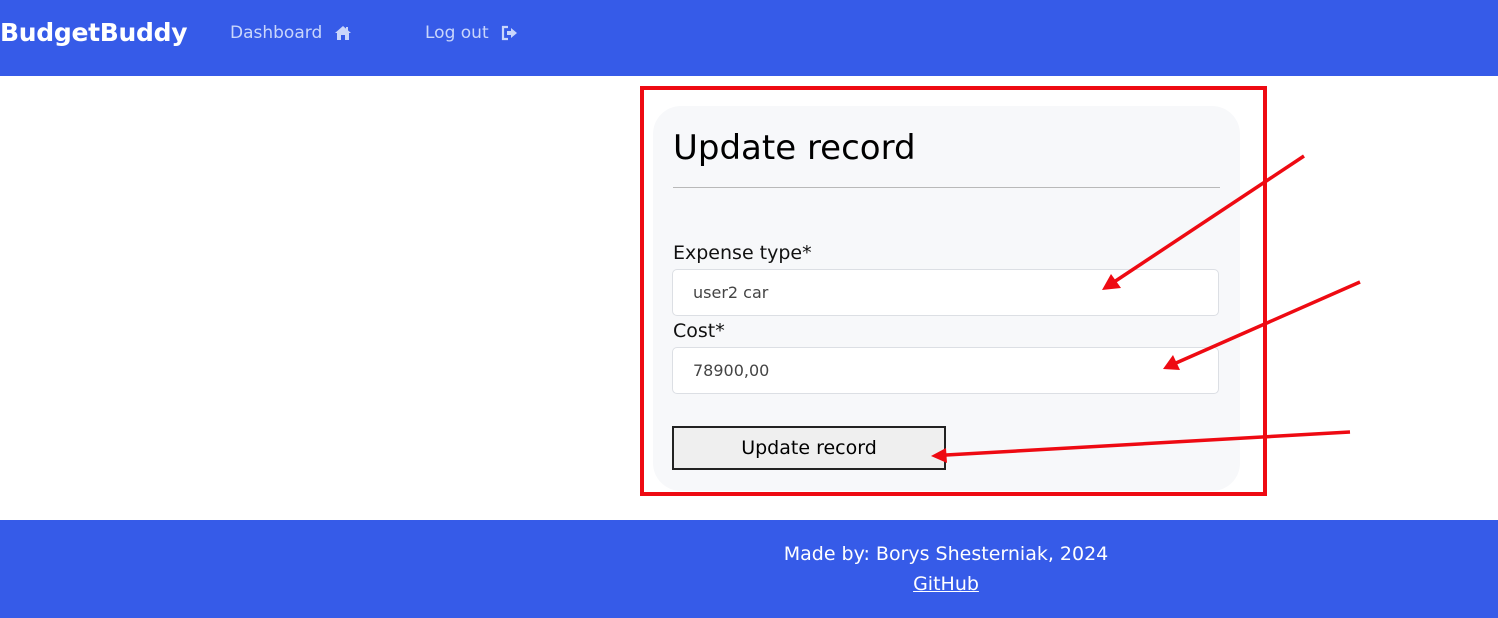  What do you see at coordinates (742, 253) in the screenshot?
I see `expense-type-label: Expense type*` at bounding box center [742, 253].